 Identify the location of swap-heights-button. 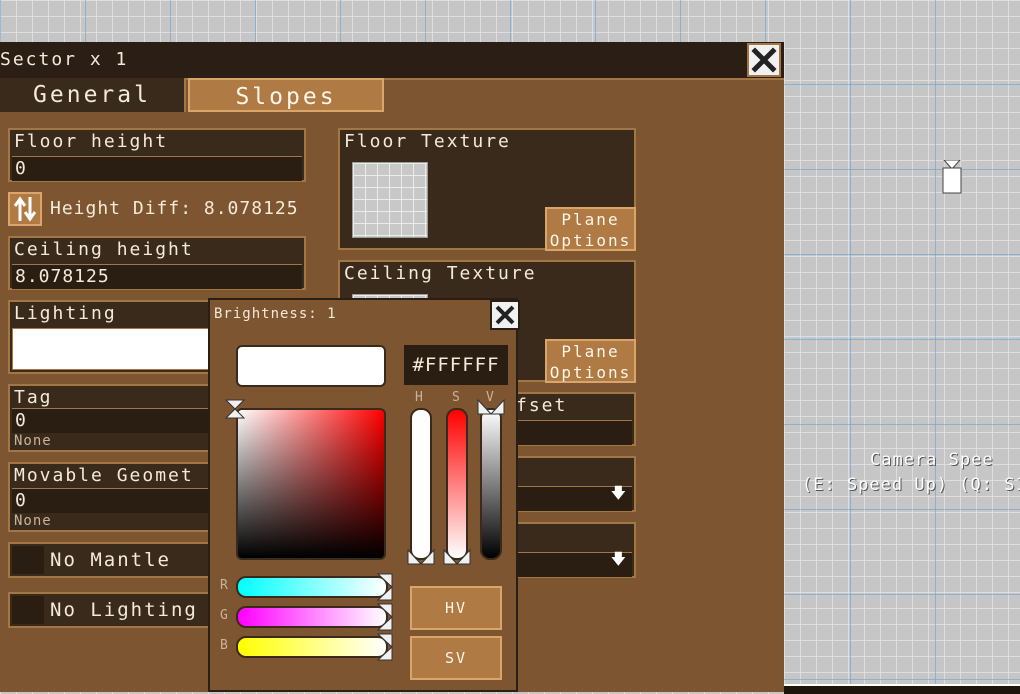
(25, 209).